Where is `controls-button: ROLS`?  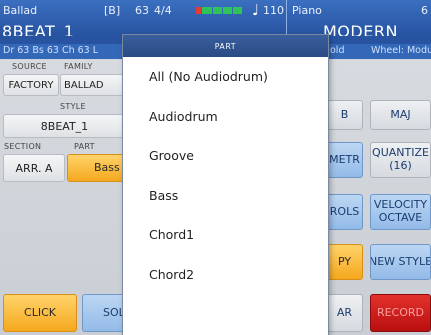 controls-button: ROLS is located at coordinates (344, 212).